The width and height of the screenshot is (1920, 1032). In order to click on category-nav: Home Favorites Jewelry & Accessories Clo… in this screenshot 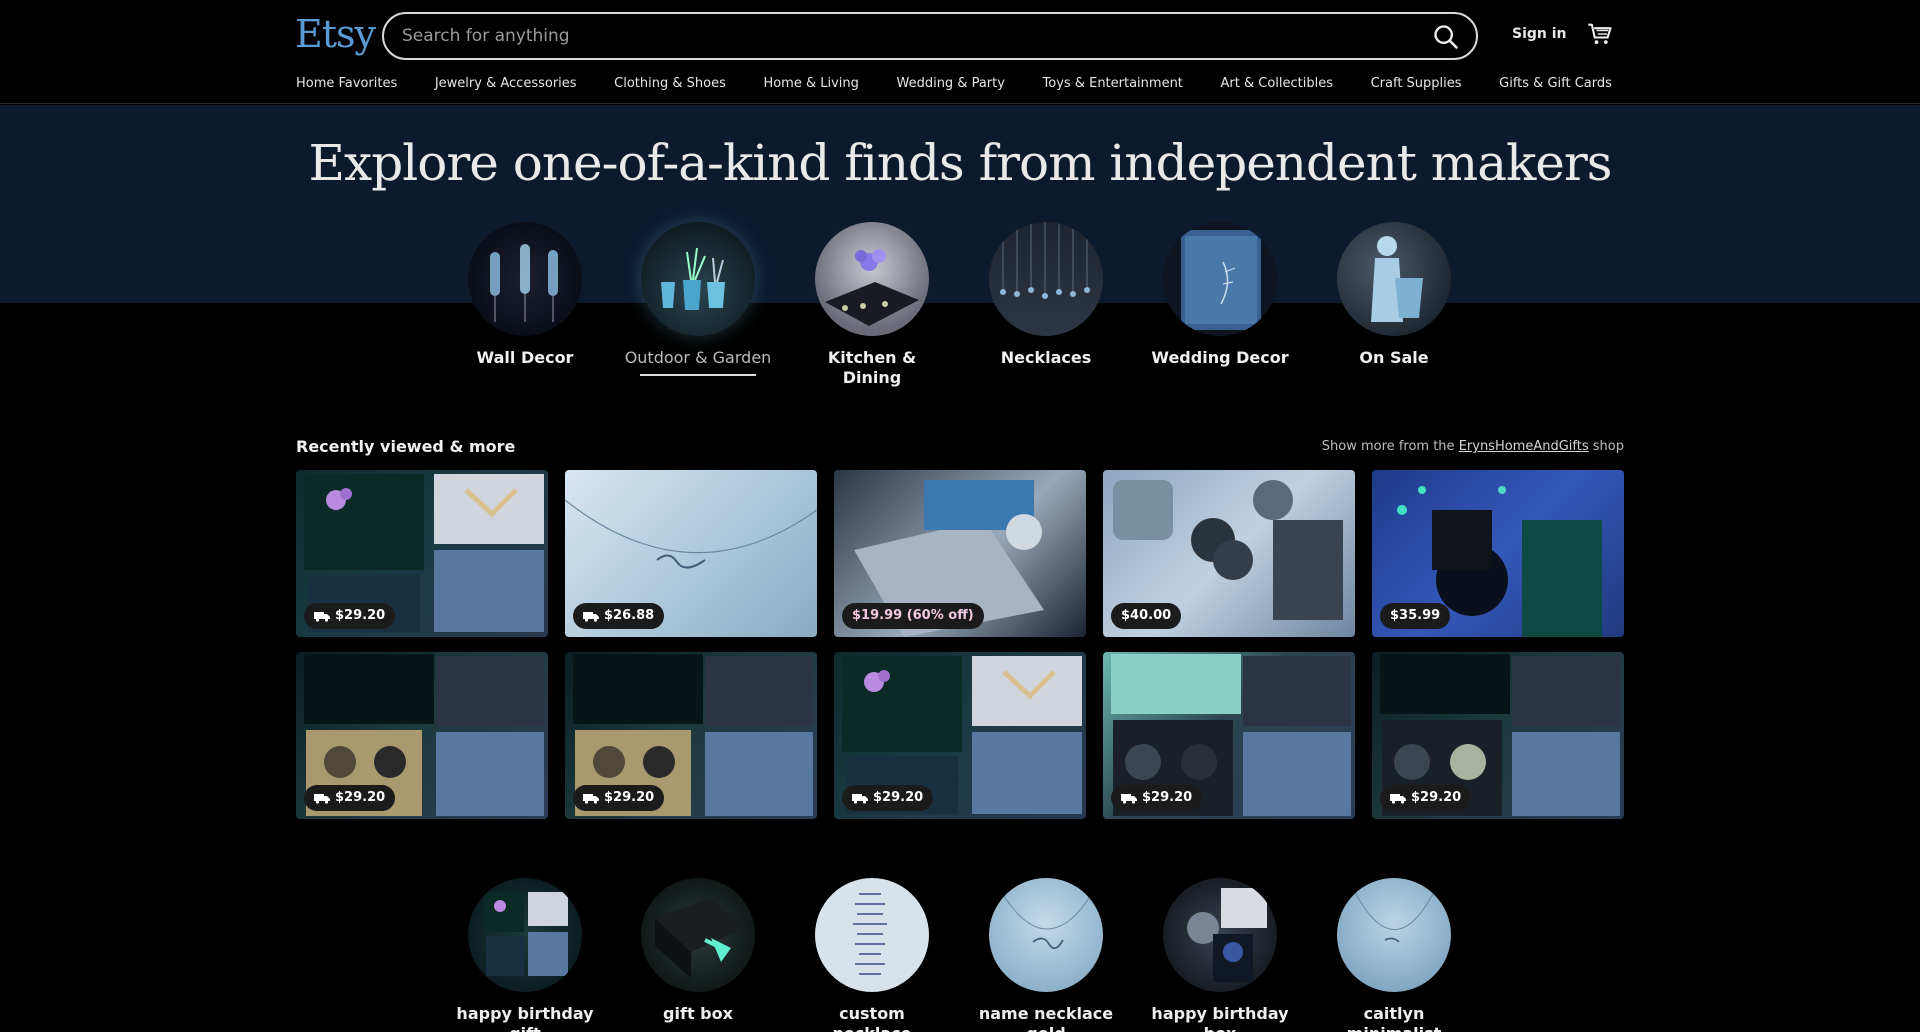, I will do `click(954, 83)`.